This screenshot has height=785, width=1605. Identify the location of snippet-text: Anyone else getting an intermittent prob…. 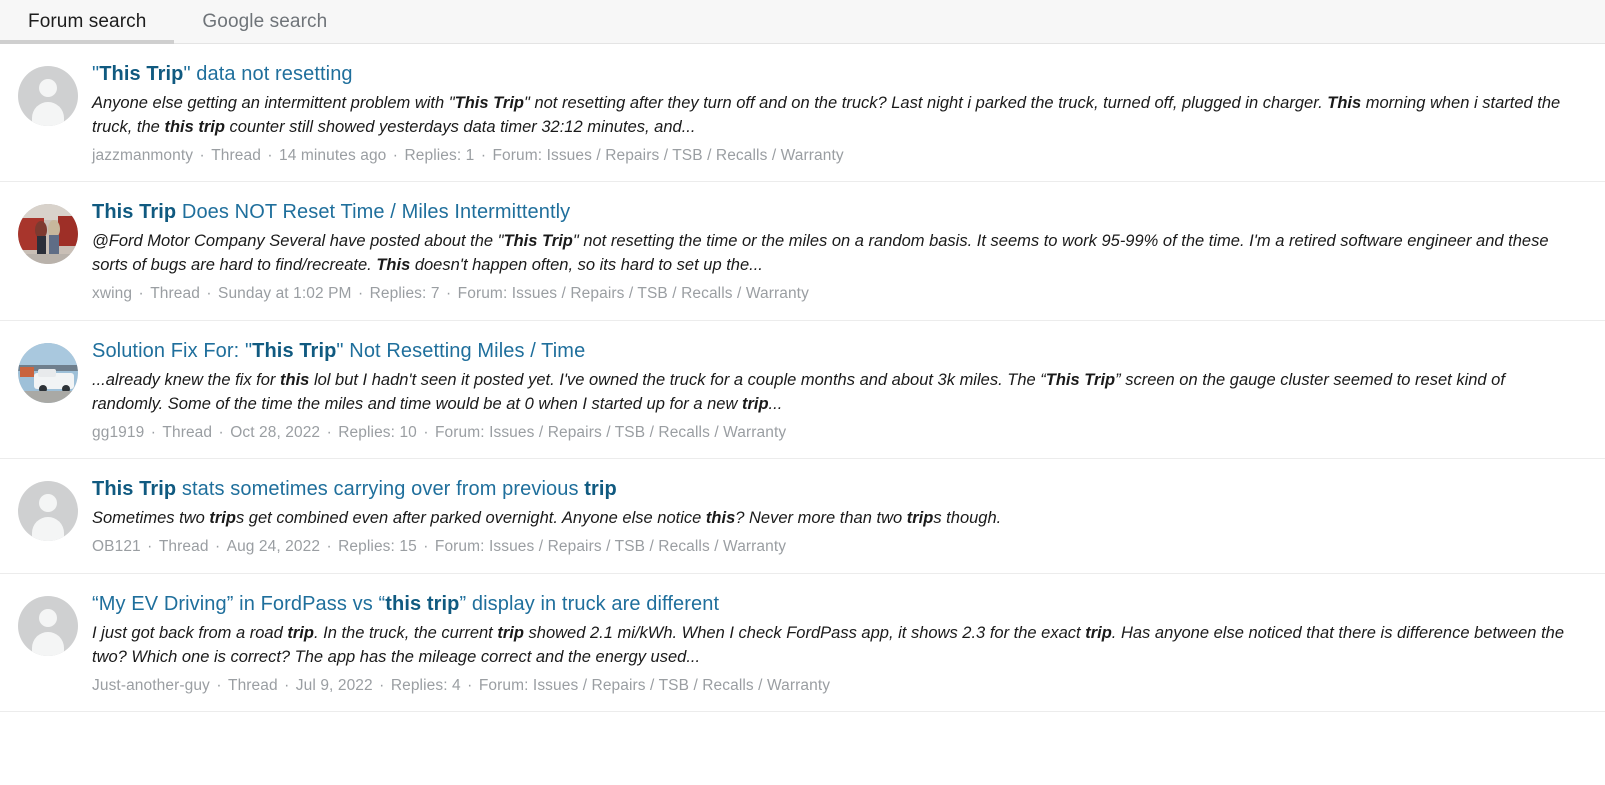
(273, 103).